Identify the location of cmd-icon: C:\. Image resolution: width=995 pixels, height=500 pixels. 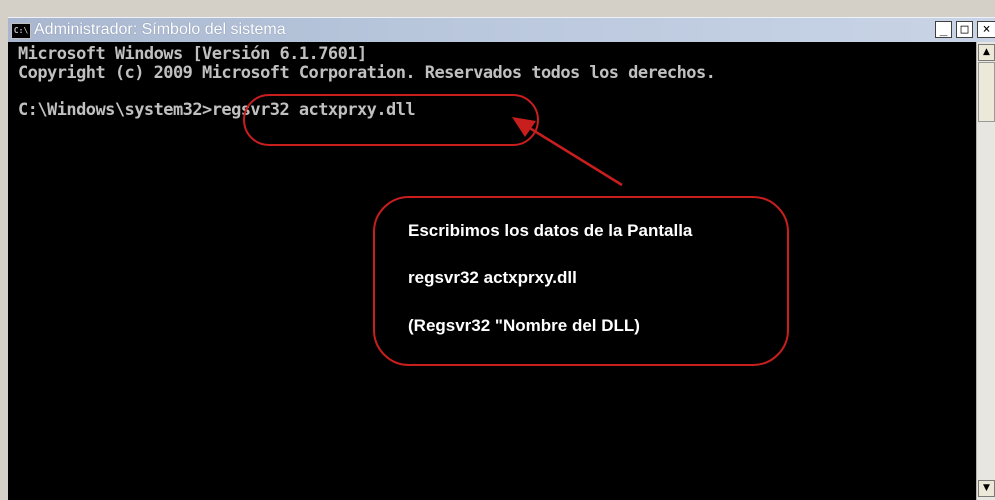
(21, 31).